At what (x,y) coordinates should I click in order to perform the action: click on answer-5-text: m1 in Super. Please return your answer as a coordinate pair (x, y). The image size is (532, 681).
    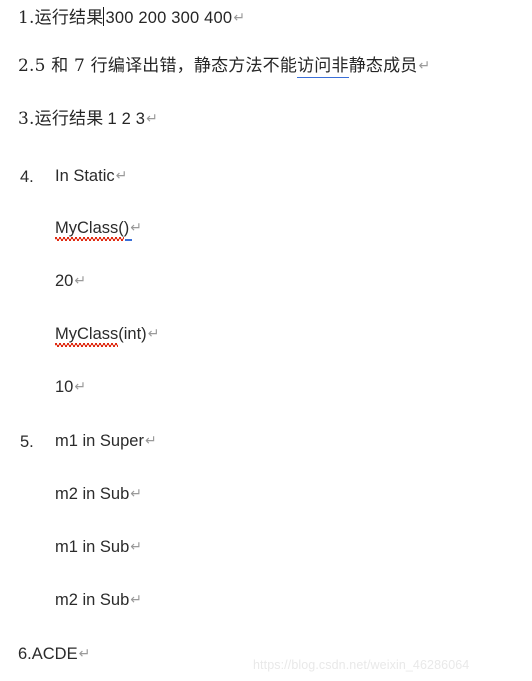
    Looking at the image, I should click on (99, 441).